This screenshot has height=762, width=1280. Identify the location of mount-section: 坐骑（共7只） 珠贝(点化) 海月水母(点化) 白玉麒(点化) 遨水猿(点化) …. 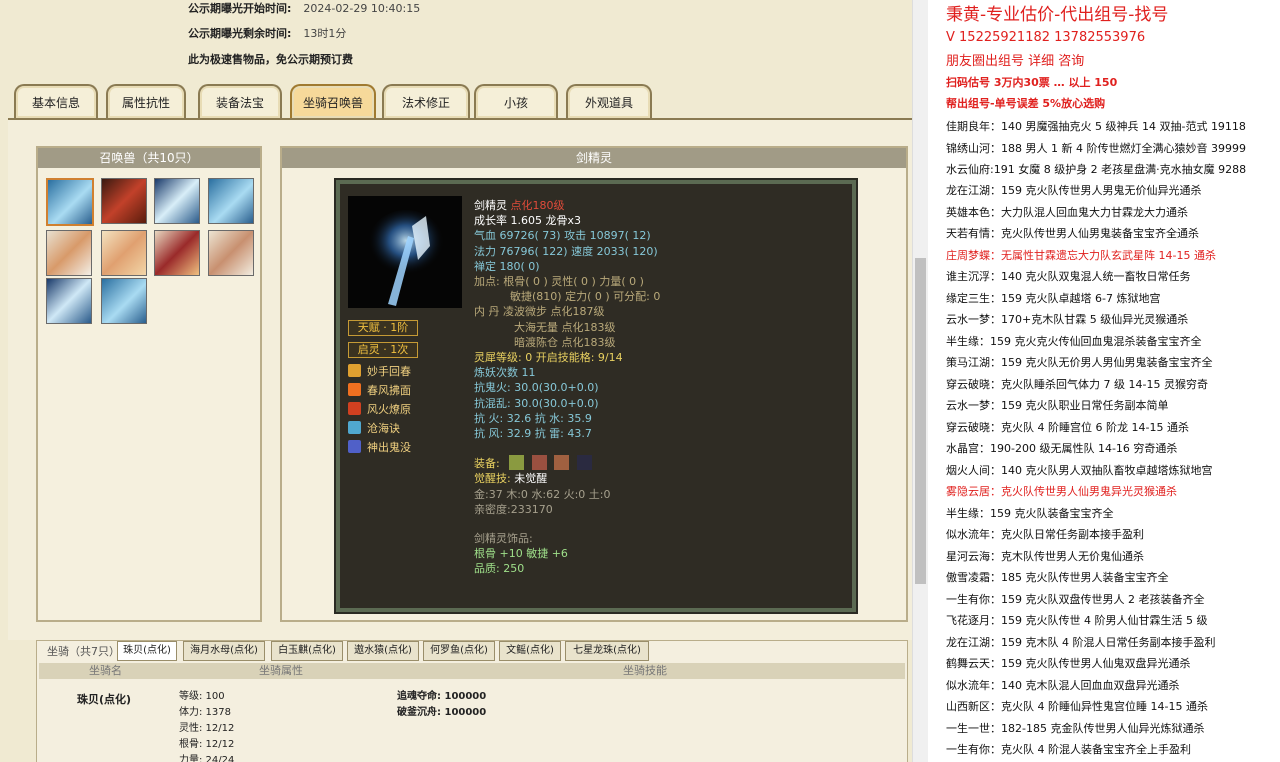
(472, 701).